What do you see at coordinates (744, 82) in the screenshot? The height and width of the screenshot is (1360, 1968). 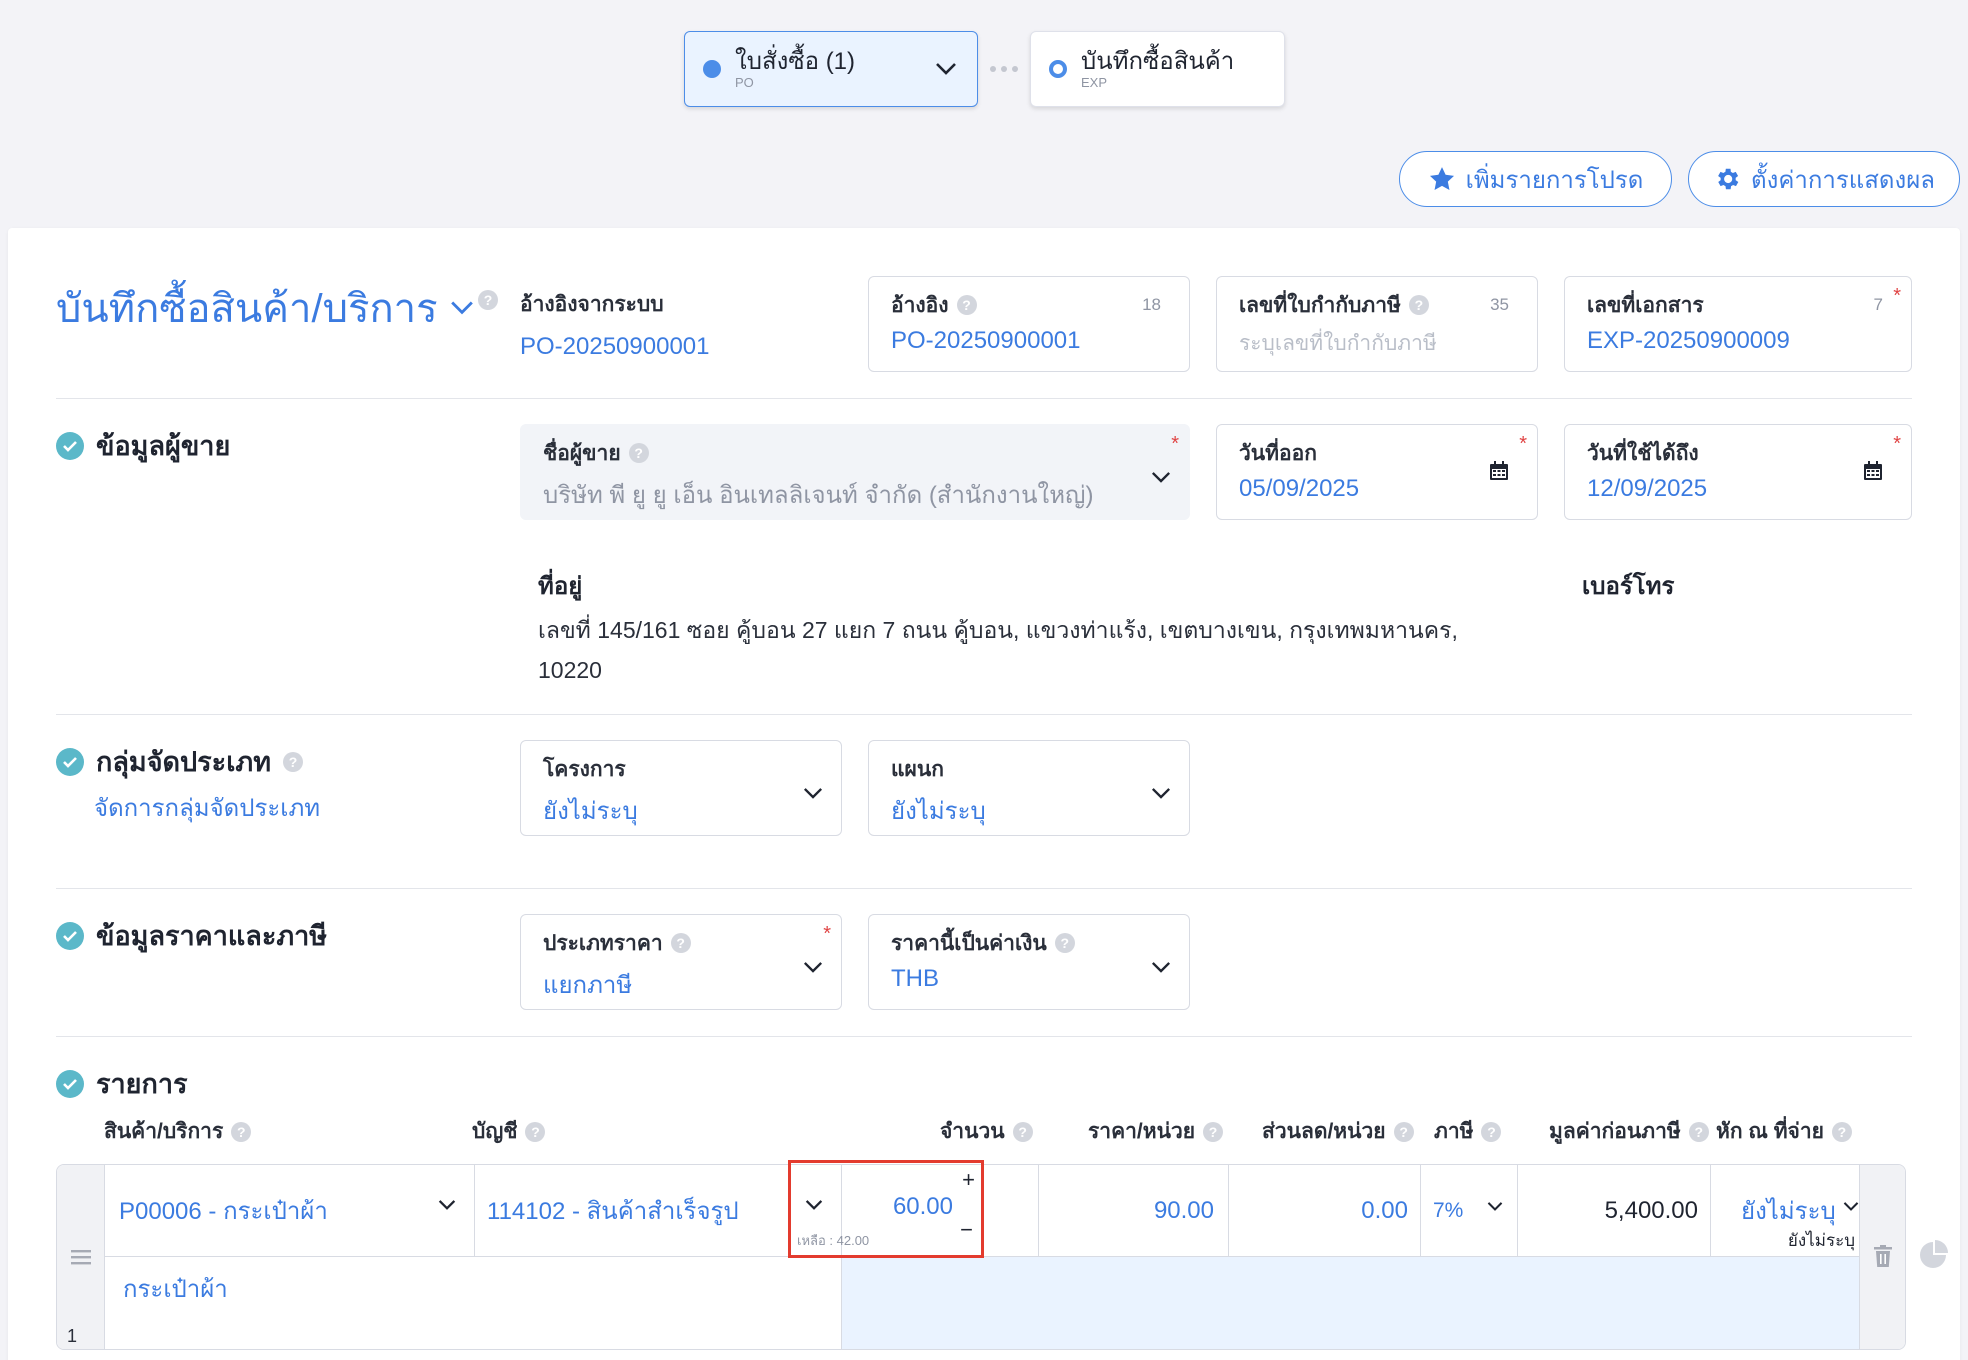 I see `flow-step-po-code: PO` at bounding box center [744, 82].